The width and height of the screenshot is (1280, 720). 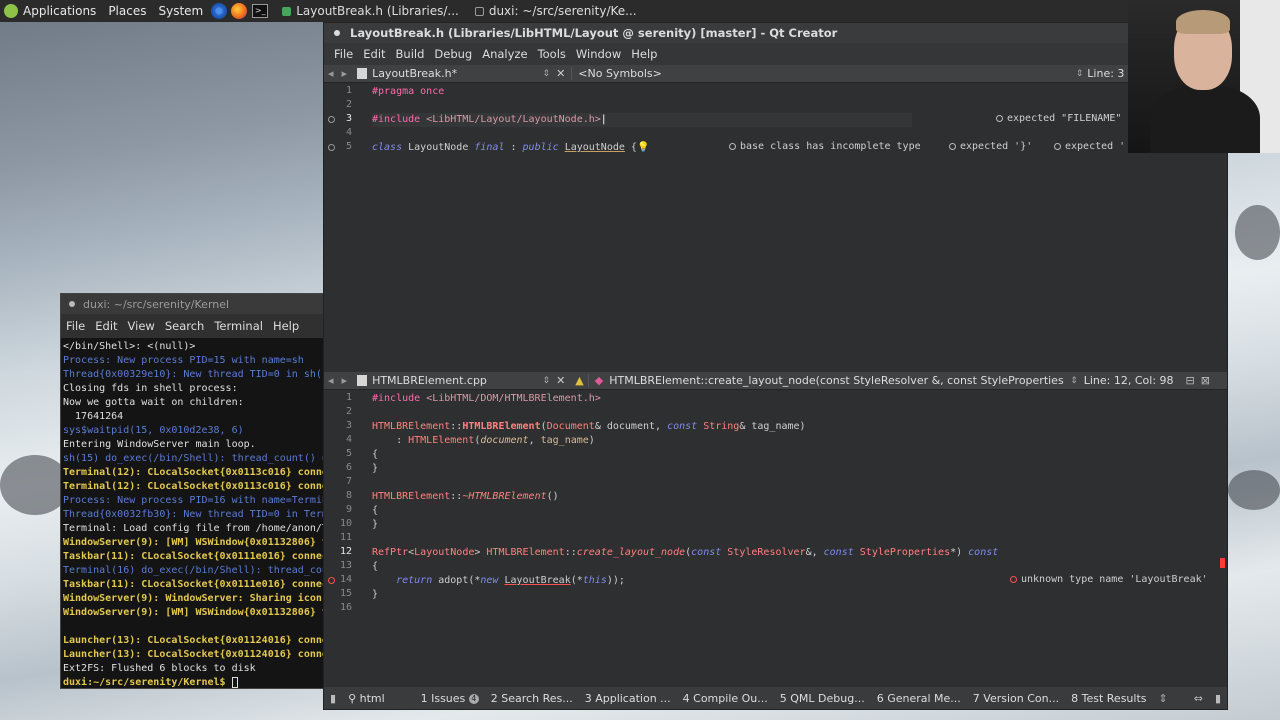 What do you see at coordinates (504, 54) in the screenshot?
I see `menu-analyze: Analyze` at bounding box center [504, 54].